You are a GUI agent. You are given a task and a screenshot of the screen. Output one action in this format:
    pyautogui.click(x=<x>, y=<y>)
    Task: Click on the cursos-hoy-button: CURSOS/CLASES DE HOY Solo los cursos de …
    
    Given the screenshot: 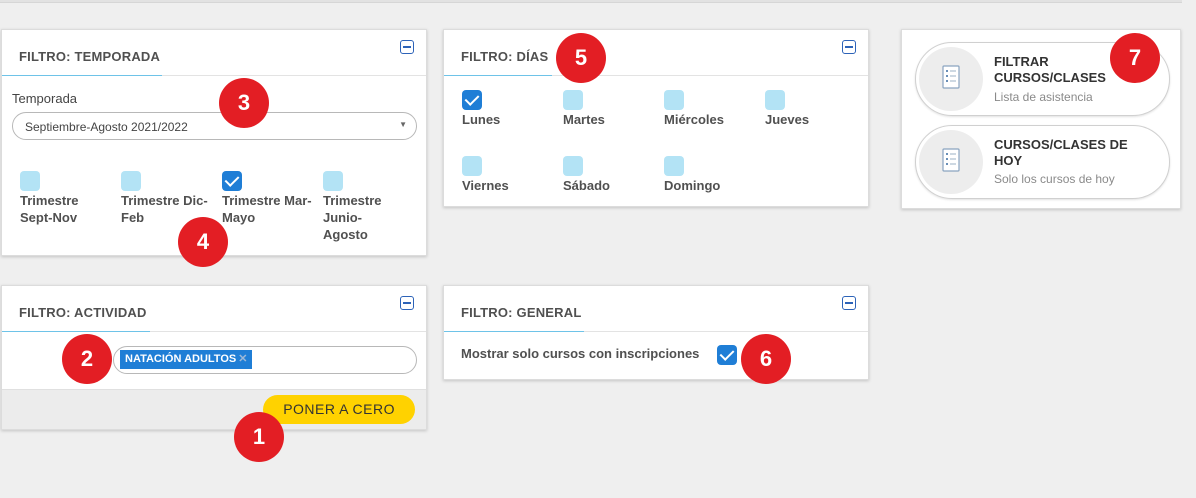 What is the action you would take?
    pyautogui.click(x=1042, y=162)
    